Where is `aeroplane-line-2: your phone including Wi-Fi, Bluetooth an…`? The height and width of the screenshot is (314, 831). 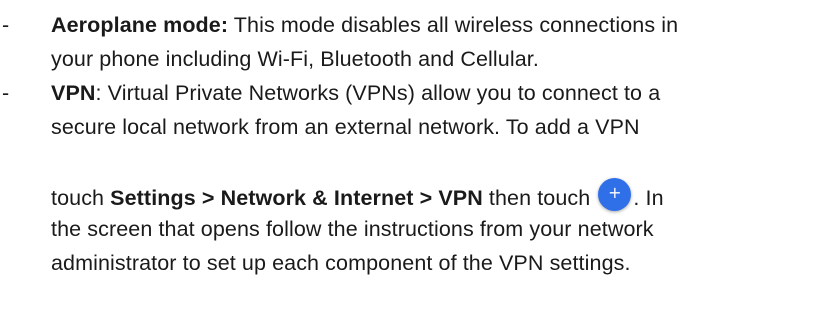 aeroplane-line-2: your phone including Wi-Fi, Bluetooth an… is located at coordinates (295, 59).